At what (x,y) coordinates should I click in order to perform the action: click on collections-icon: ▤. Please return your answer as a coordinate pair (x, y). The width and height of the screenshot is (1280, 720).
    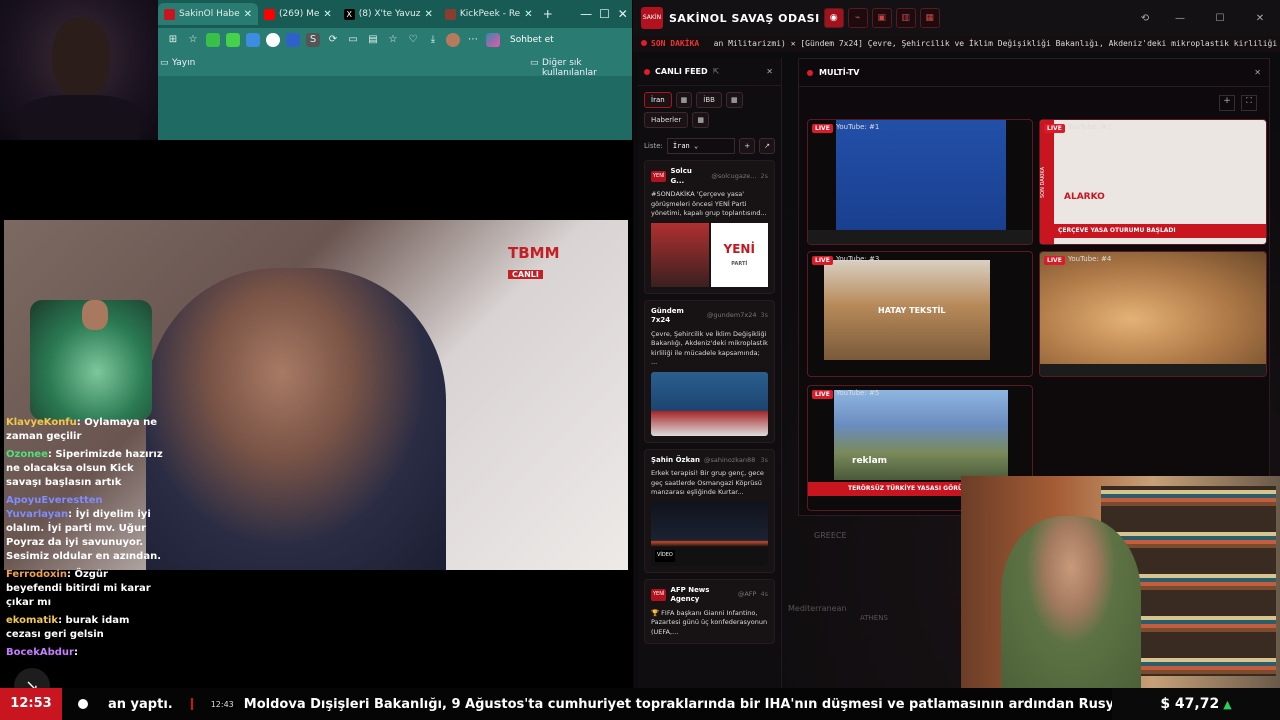
    Looking at the image, I should click on (373, 40).